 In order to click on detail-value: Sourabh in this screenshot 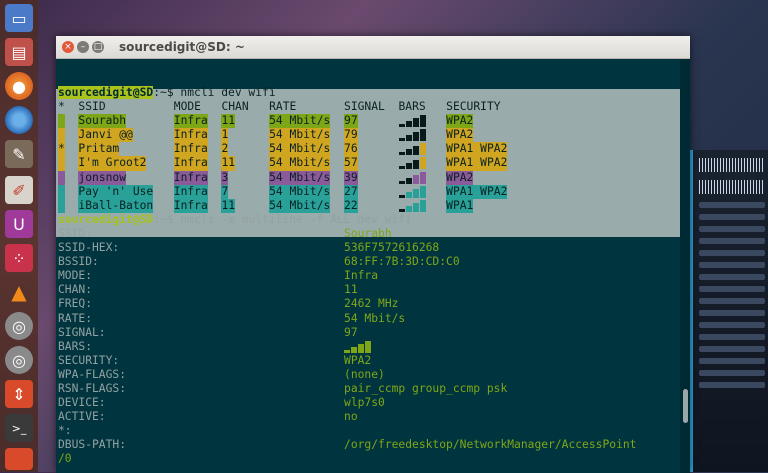, I will do `click(368, 233)`.